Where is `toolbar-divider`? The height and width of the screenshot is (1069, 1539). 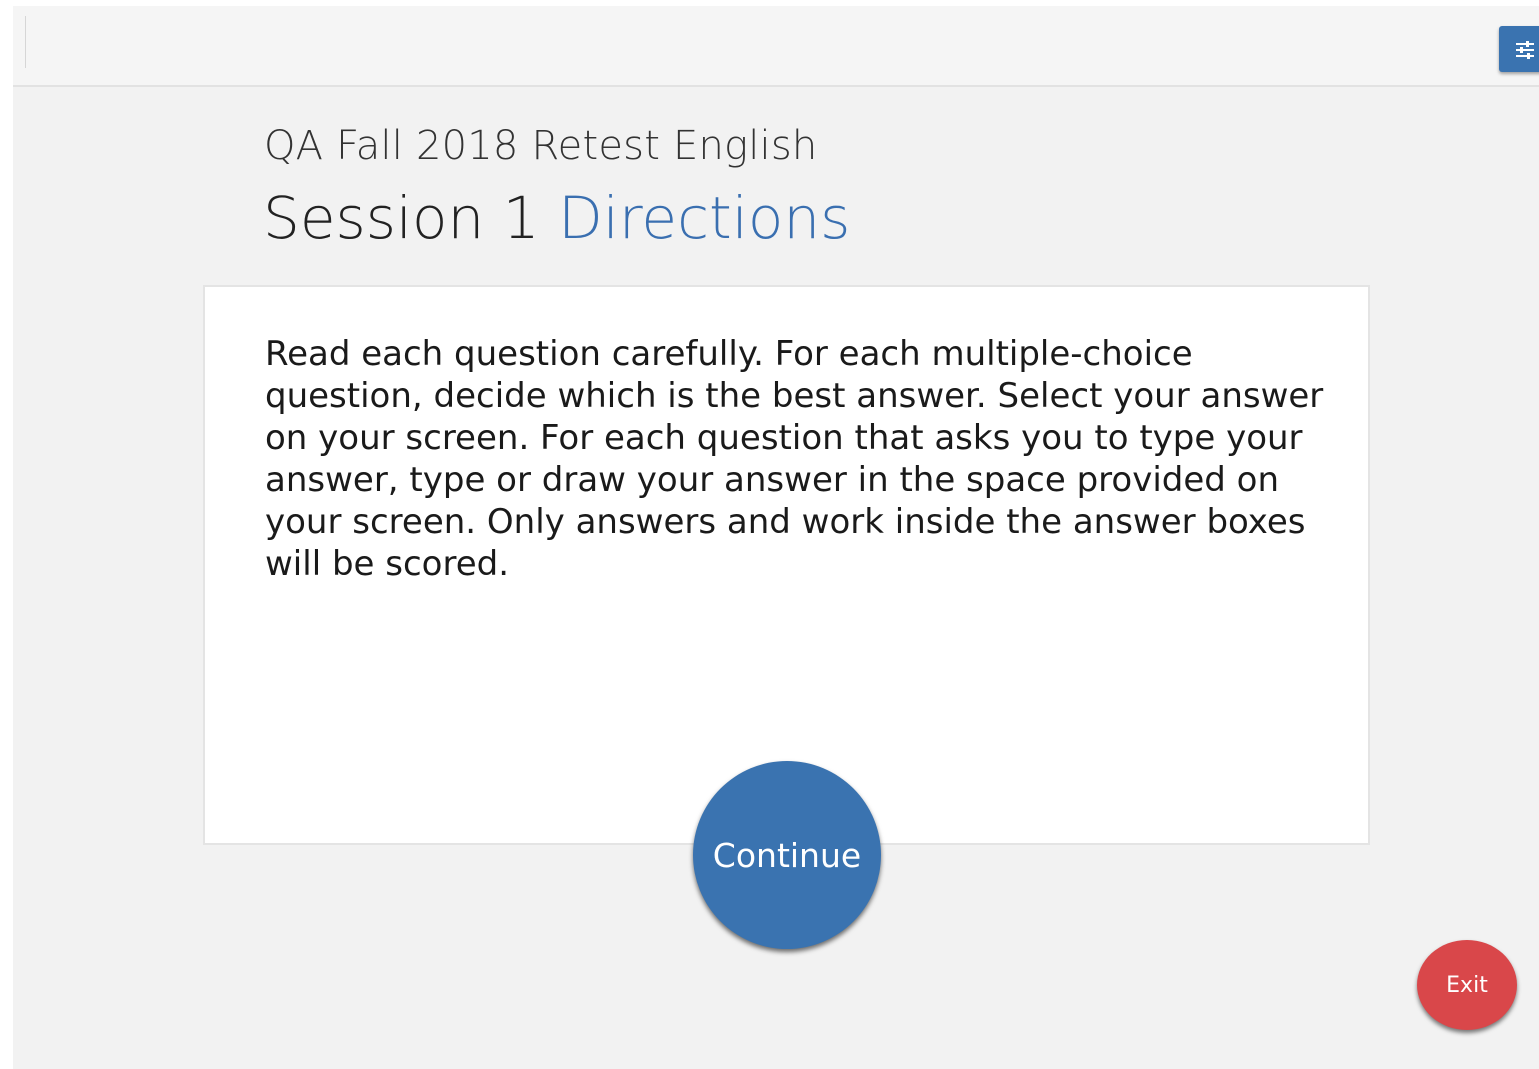
toolbar-divider is located at coordinates (25, 42).